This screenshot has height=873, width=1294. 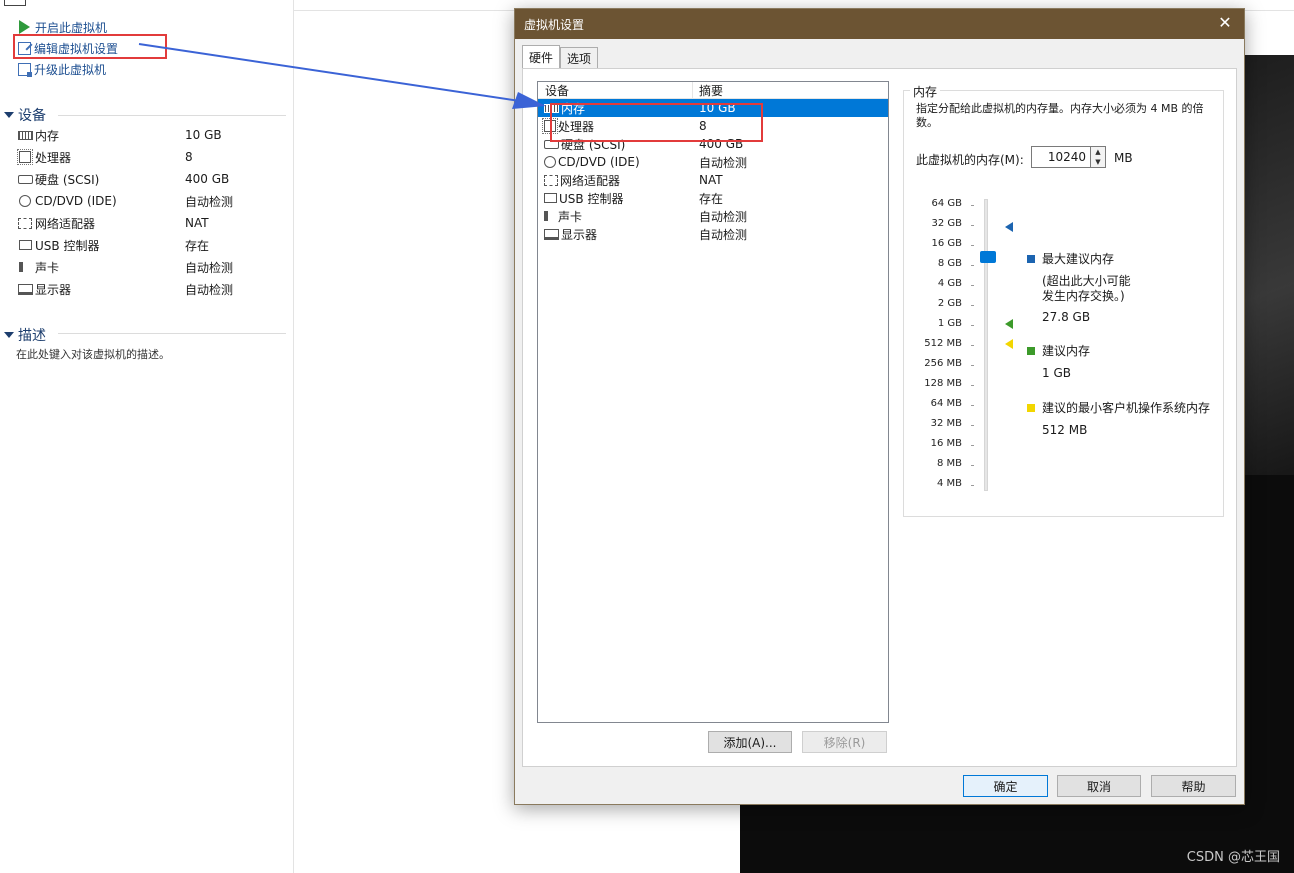 I want to click on sound-card-icon, so click(x=550, y=216).